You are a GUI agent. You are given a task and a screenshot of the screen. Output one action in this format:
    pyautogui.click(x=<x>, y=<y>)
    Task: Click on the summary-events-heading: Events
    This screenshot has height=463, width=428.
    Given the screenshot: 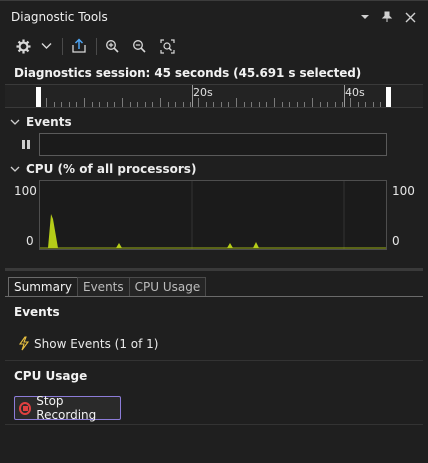 What is the action you would take?
    pyautogui.click(x=37, y=312)
    